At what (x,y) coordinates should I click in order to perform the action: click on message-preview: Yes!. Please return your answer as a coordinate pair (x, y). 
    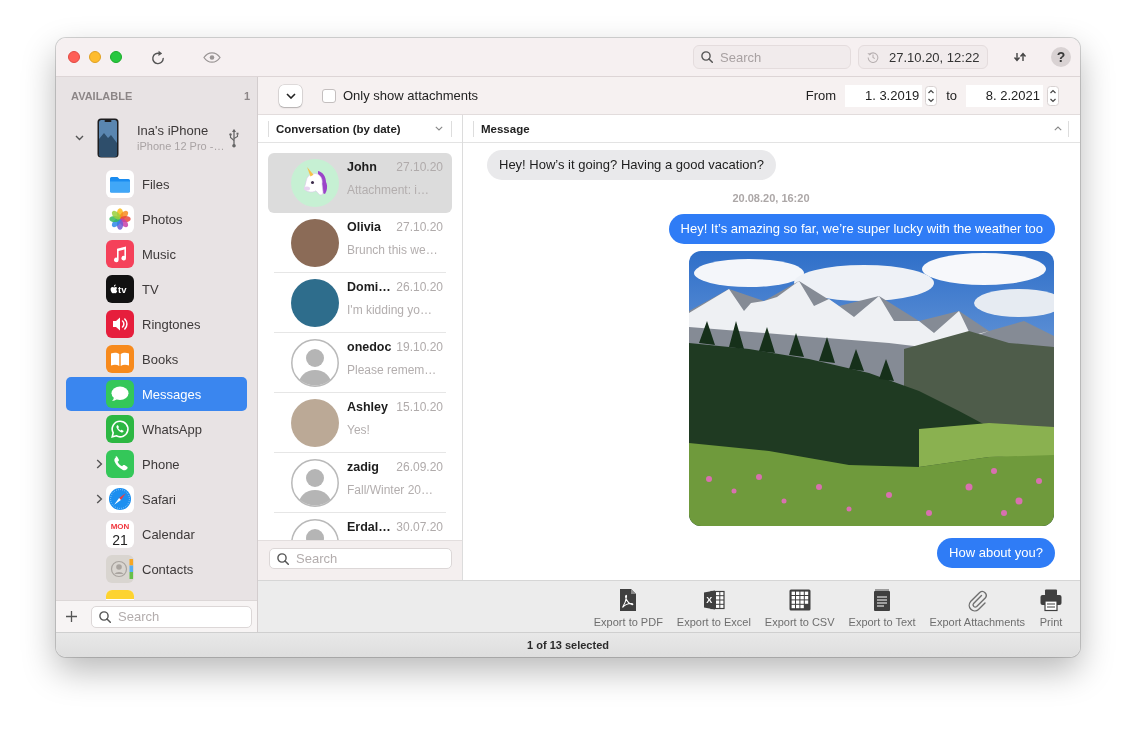
    Looking at the image, I should click on (359, 430).